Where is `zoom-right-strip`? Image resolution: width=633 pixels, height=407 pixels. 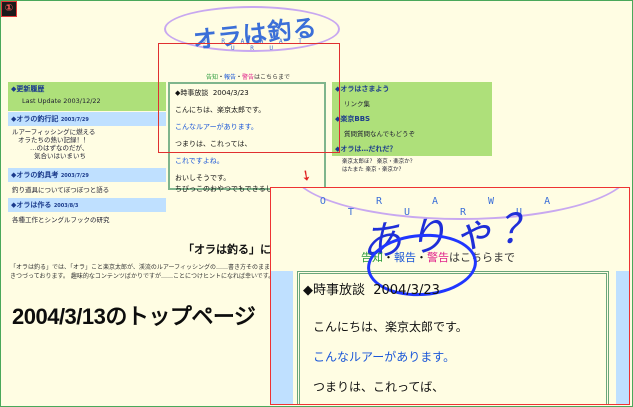 zoom-right-strip is located at coordinates (622, 337).